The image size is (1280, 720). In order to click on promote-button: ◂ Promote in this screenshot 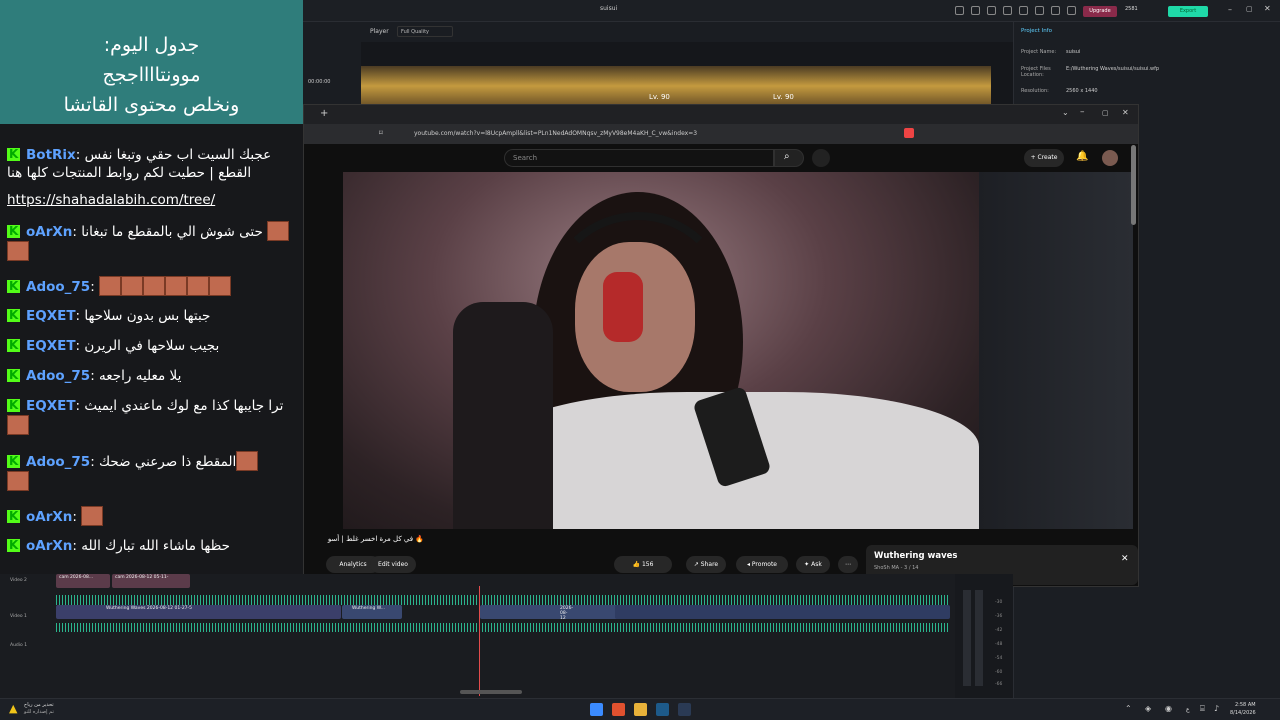, I will do `click(762, 564)`.